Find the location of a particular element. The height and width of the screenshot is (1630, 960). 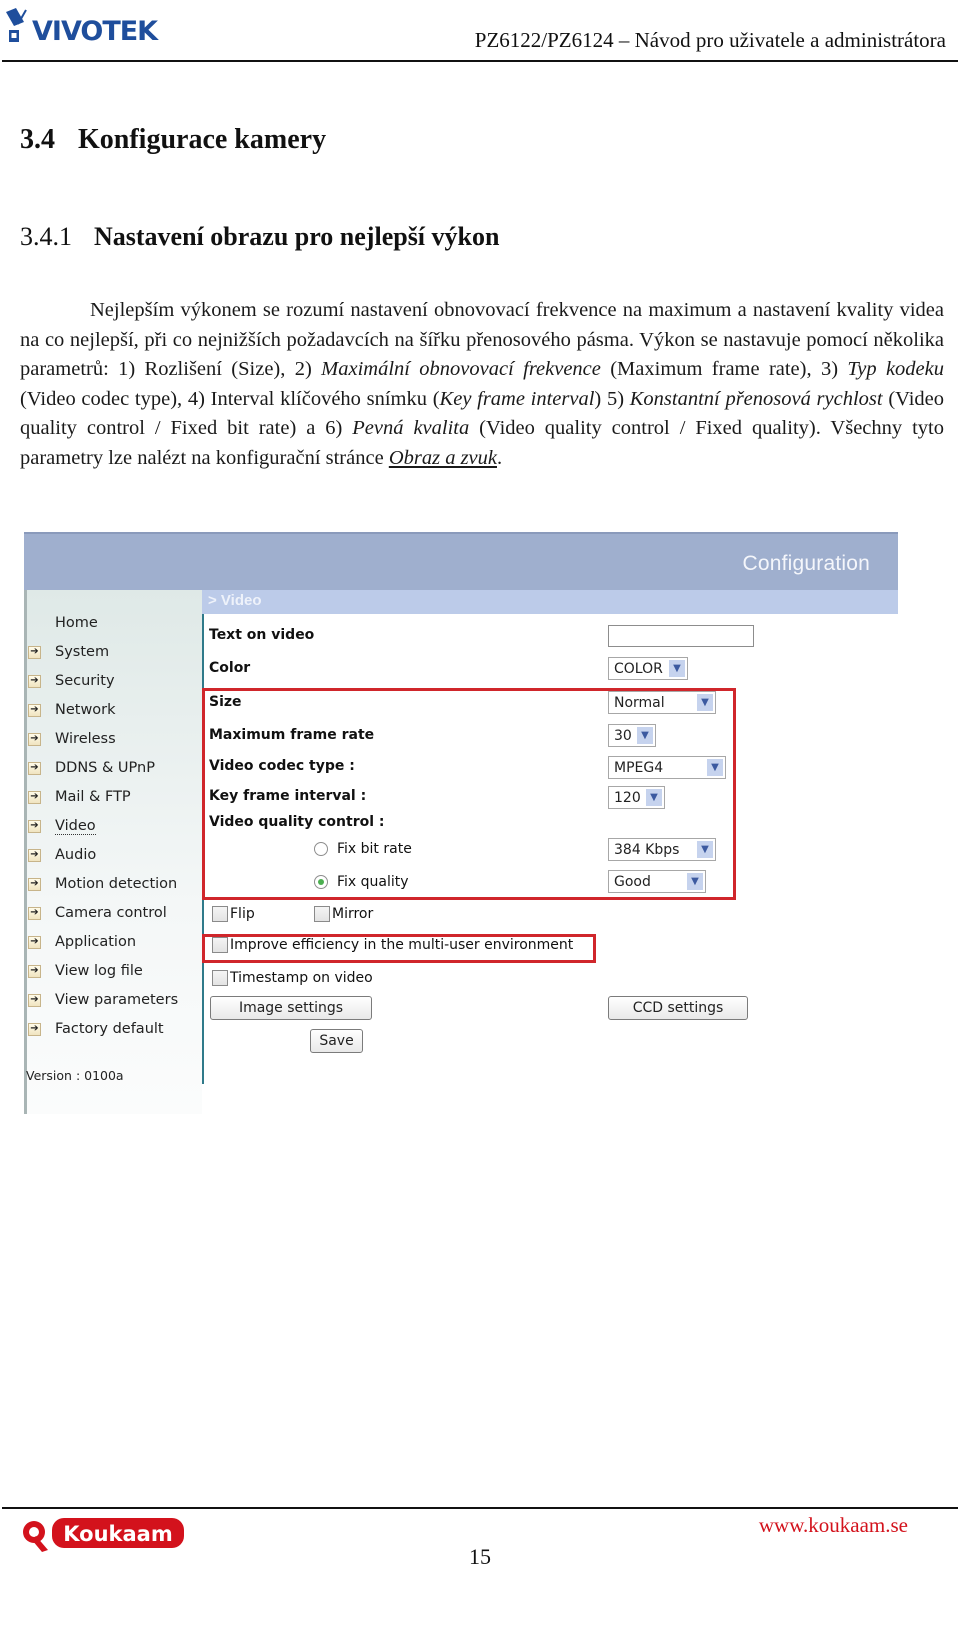

video-section-bar: > Video is located at coordinates (550, 602).